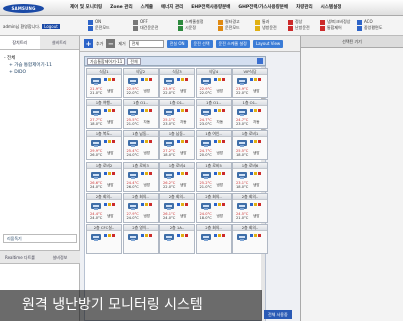  I want to click on menu-control-monitoring: 제어 및 모니터링, so click(86, 8).